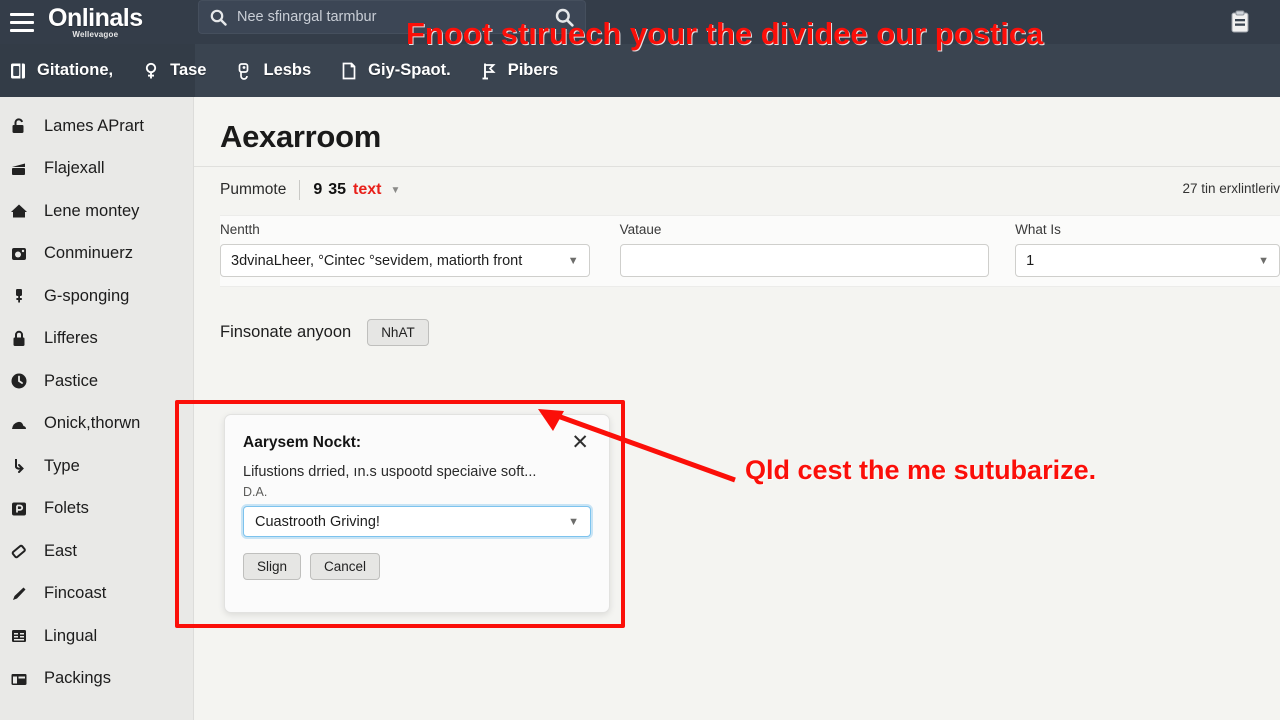  Describe the element at coordinates (286, 332) in the screenshot. I see `assign-label: Finsonate anyoon` at that location.